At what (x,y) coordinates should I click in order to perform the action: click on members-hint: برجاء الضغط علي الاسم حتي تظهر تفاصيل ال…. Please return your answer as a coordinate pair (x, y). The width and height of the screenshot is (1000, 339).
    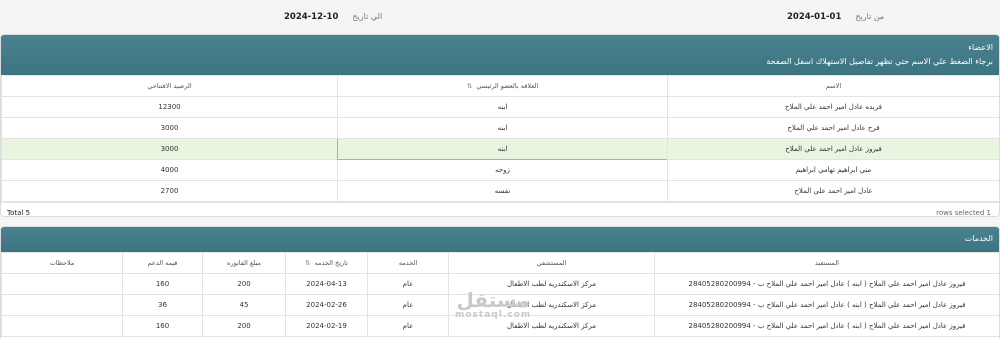
    Looking at the image, I should click on (879, 61).